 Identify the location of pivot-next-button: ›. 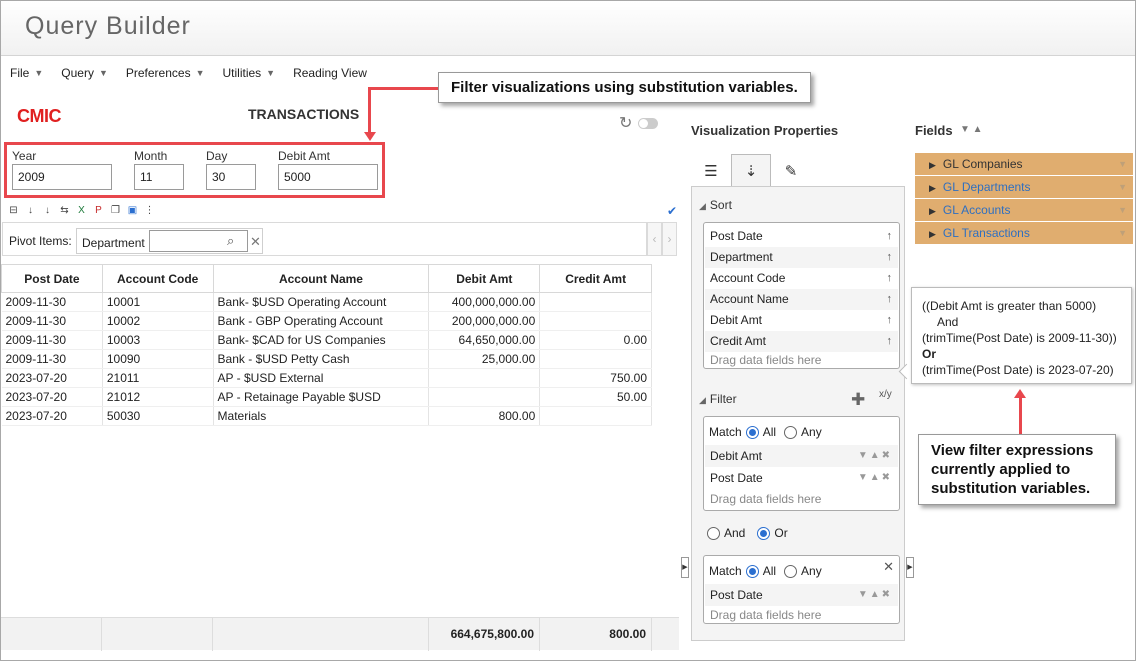
(669, 239).